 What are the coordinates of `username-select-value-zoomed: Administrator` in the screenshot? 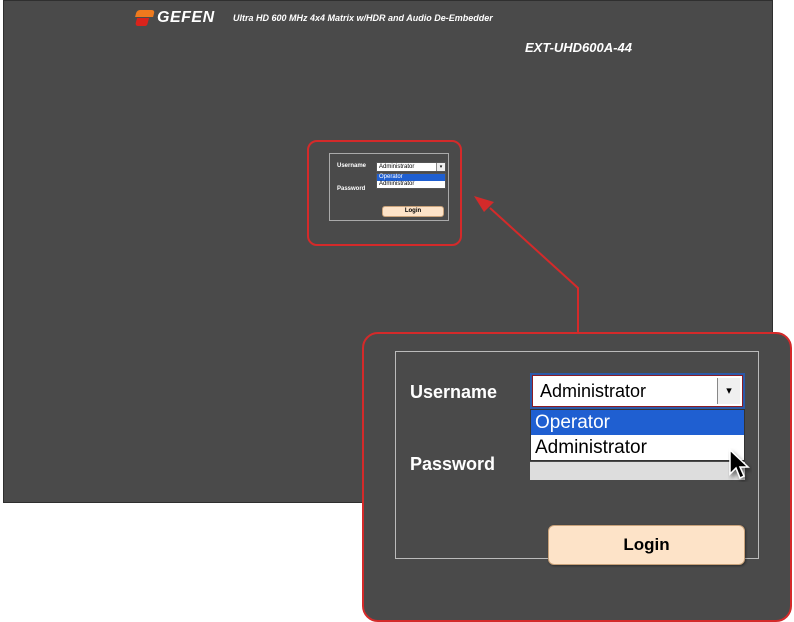 It's located at (593, 391).